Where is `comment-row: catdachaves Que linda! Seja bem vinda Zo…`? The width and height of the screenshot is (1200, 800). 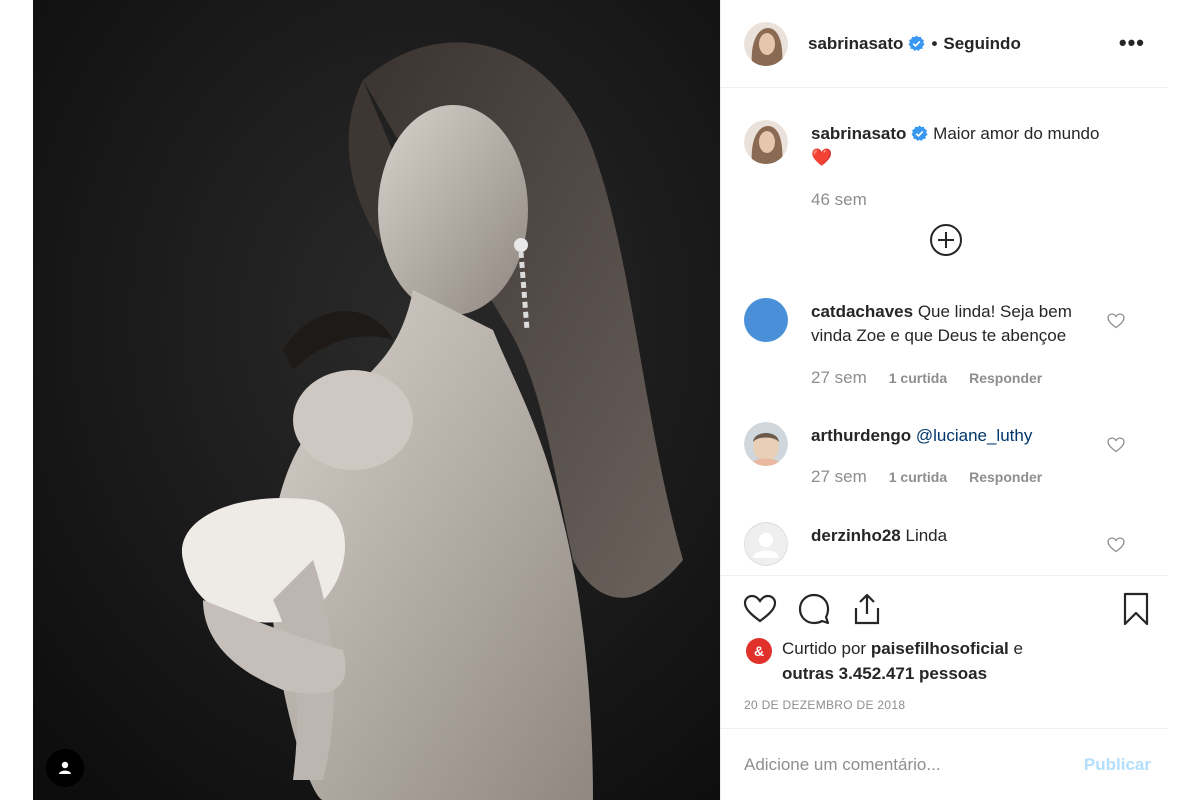 comment-row: catdachaves Que linda! Seja bem vinda Zo… is located at coordinates (945, 348).